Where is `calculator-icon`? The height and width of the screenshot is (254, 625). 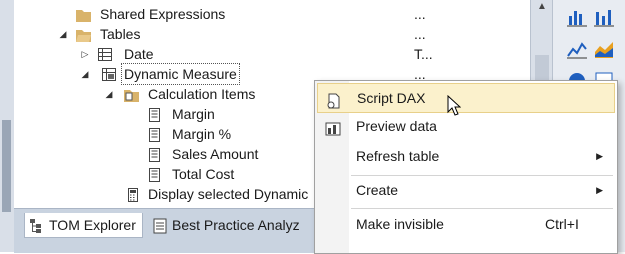
calculator-icon is located at coordinates (133, 194).